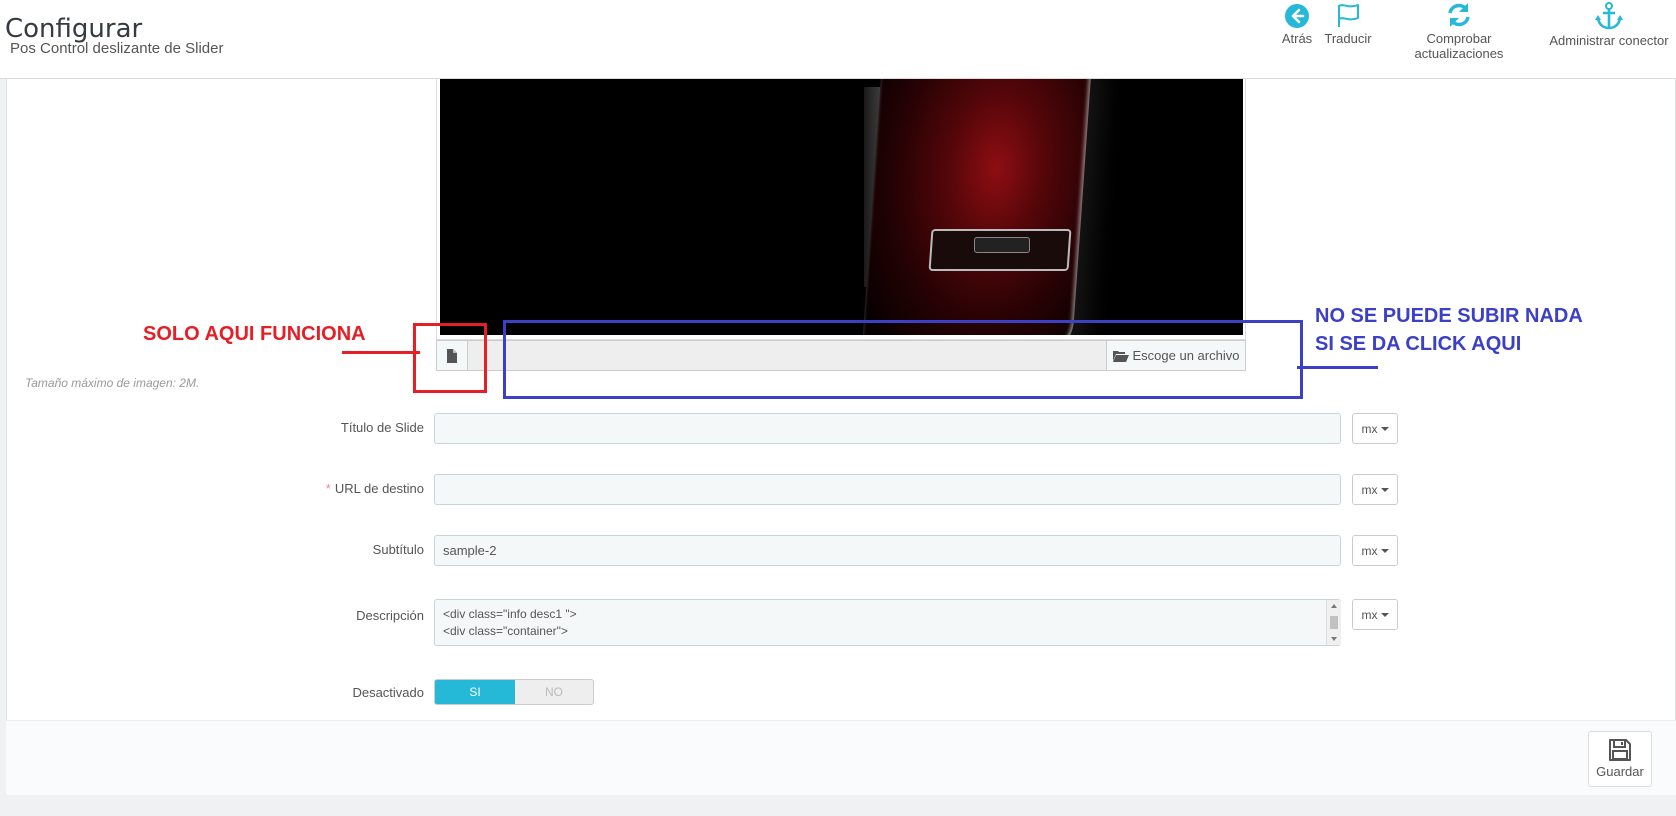 Image resolution: width=1676 pixels, height=816 pixels. I want to click on back-button-label: Atrás, so click(1297, 38).